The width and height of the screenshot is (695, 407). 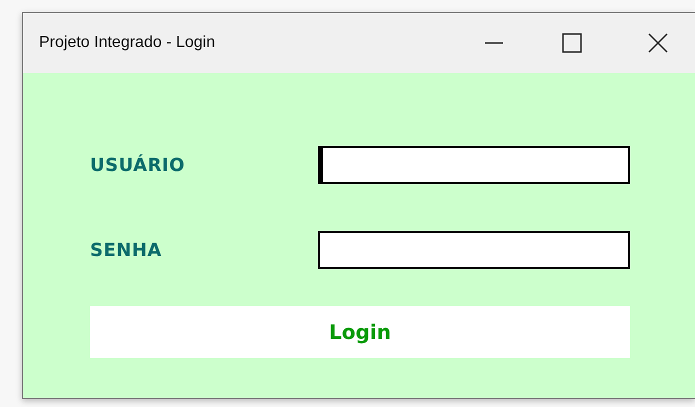 What do you see at coordinates (127, 43) in the screenshot?
I see `window-title: Projeto Integrado - Login` at bounding box center [127, 43].